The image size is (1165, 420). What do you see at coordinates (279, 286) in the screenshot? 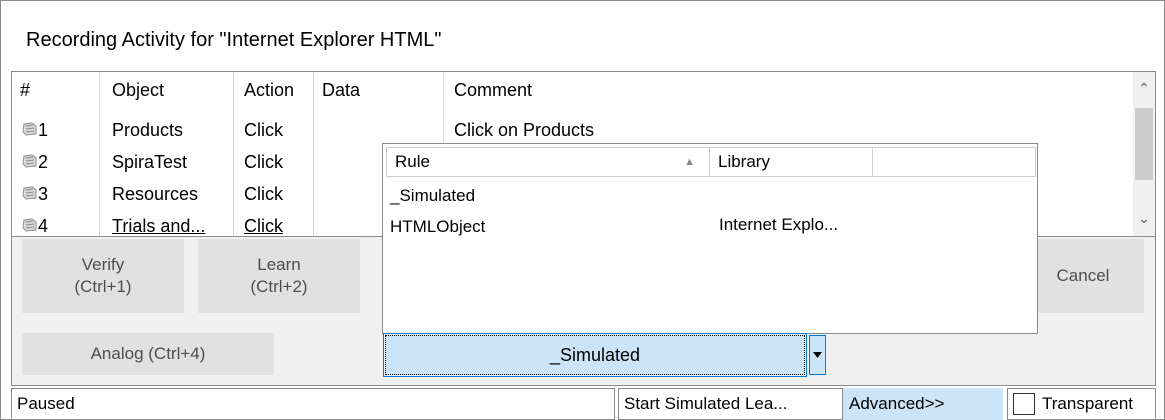
I see `learn-button-shortcut: (Ctrl+2)` at bounding box center [279, 286].